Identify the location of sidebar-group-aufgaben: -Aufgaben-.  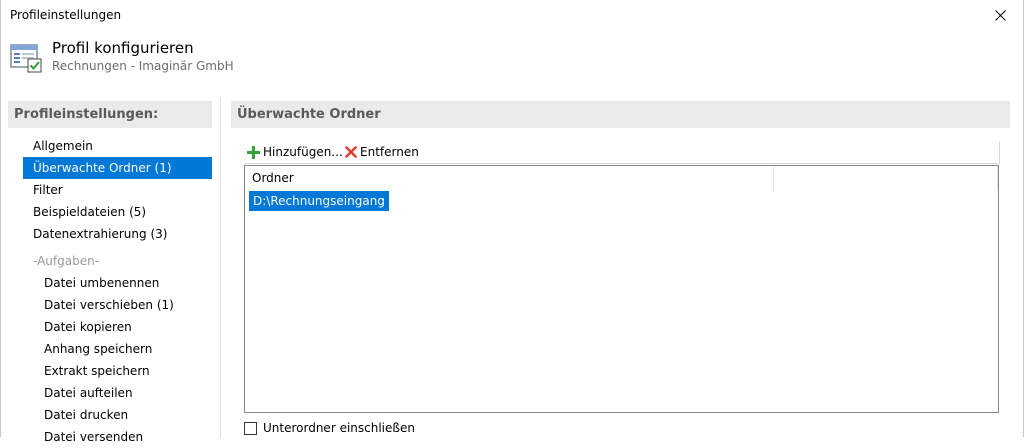
(66, 261).